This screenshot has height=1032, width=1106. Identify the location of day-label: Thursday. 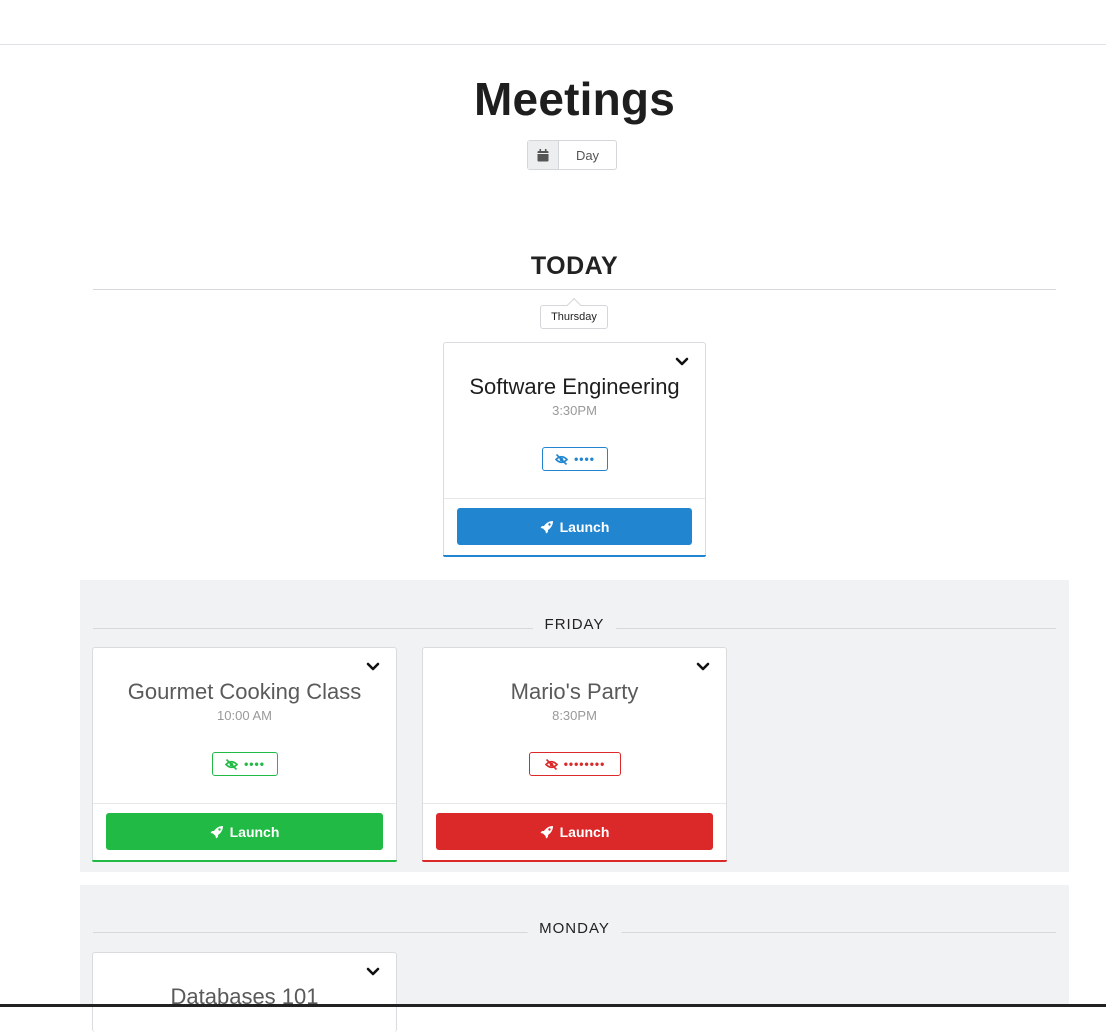
(574, 317).